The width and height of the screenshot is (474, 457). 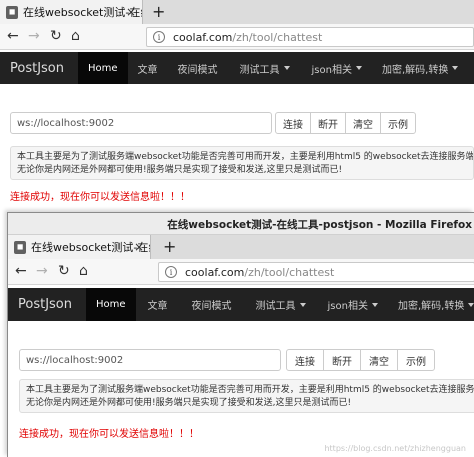 What do you see at coordinates (395, 448) in the screenshot?
I see `watermark: https://blog.csdn.net/zhizhengguan` at bounding box center [395, 448].